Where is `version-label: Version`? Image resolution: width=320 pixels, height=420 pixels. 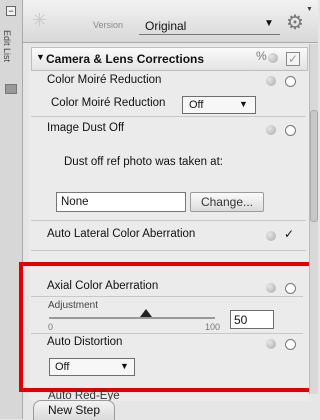
version-label: Version is located at coordinates (108, 25).